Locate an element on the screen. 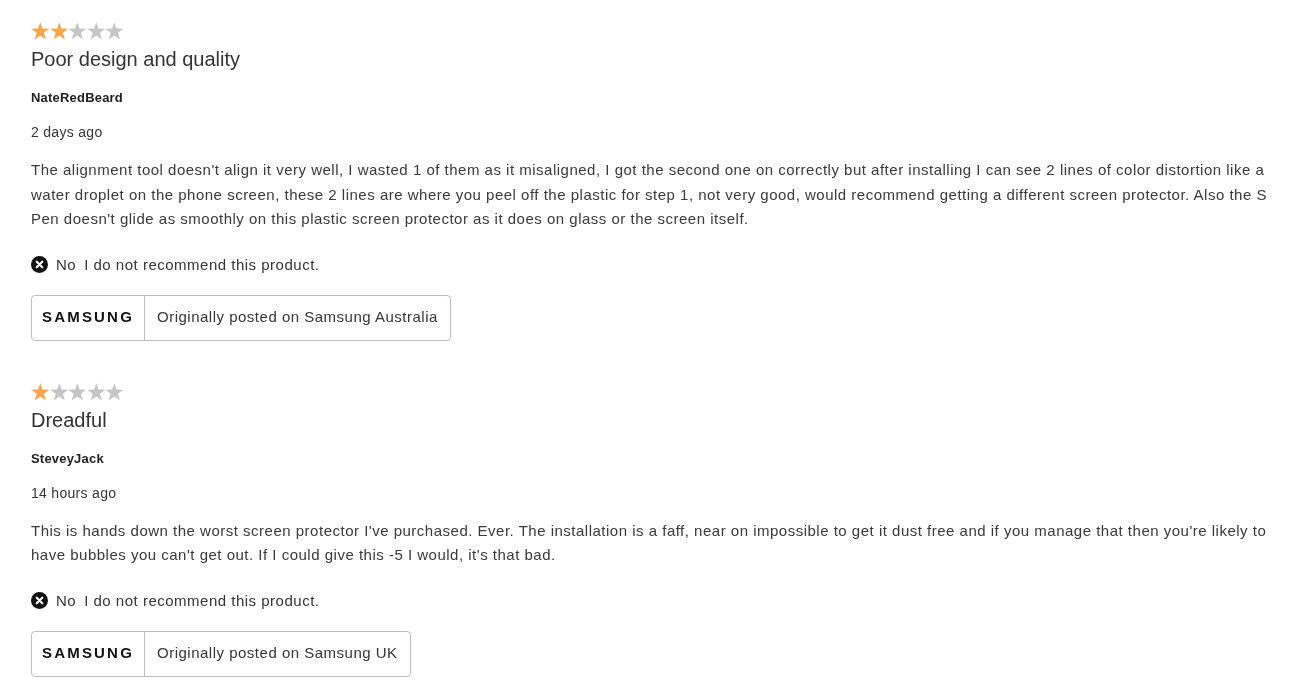 This screenshot has height=694, width=1291. source-text: Originally posted on Samsung Australia is located at coordinates (297, 317).